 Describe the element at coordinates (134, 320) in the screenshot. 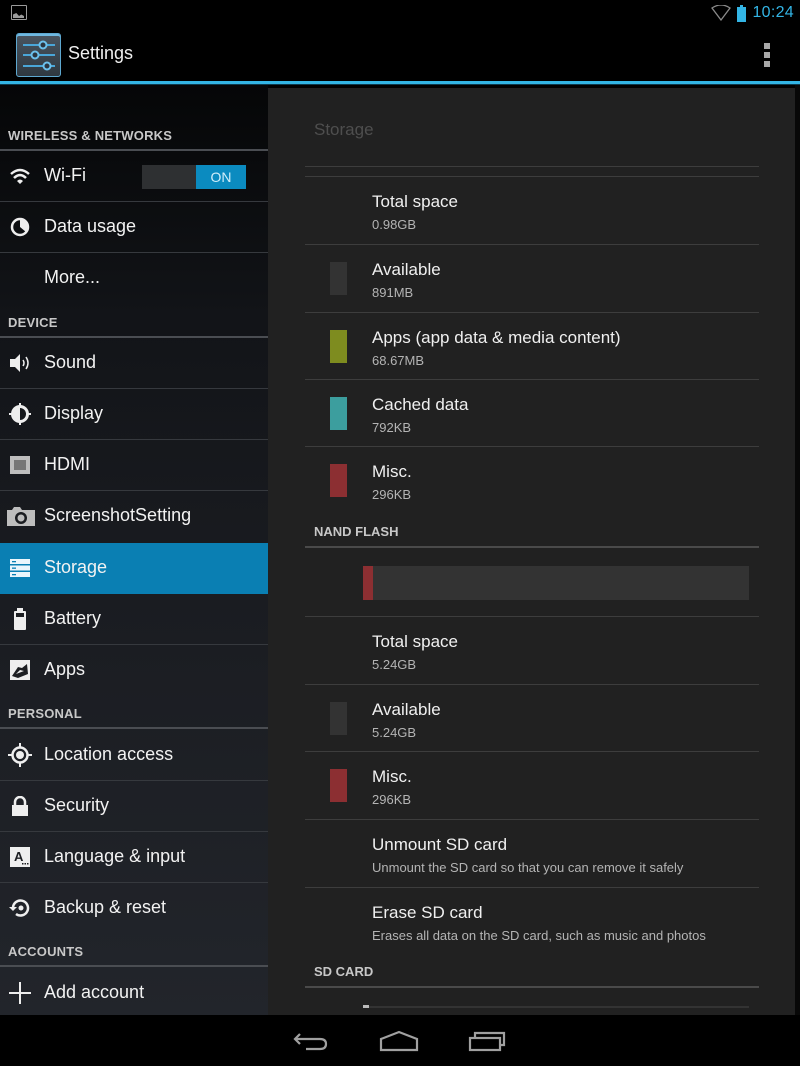

I see `section-header-device: DEVICE` at that location.